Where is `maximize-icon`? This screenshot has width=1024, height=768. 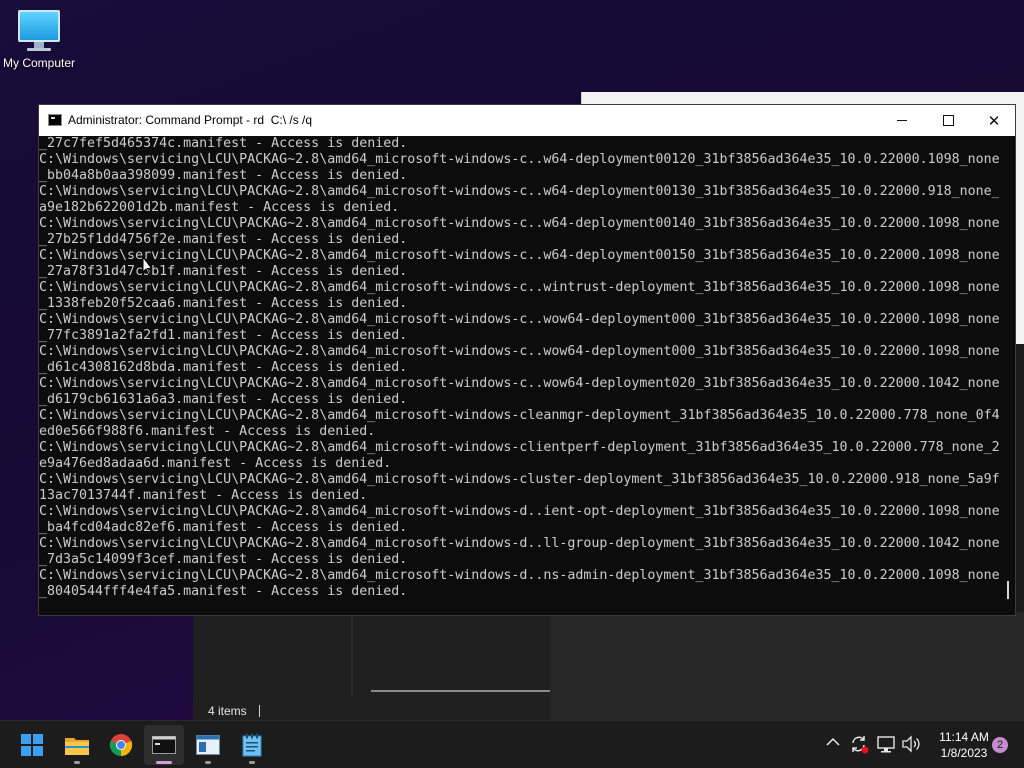 maximize-icon is located at coordinates (948, 120).